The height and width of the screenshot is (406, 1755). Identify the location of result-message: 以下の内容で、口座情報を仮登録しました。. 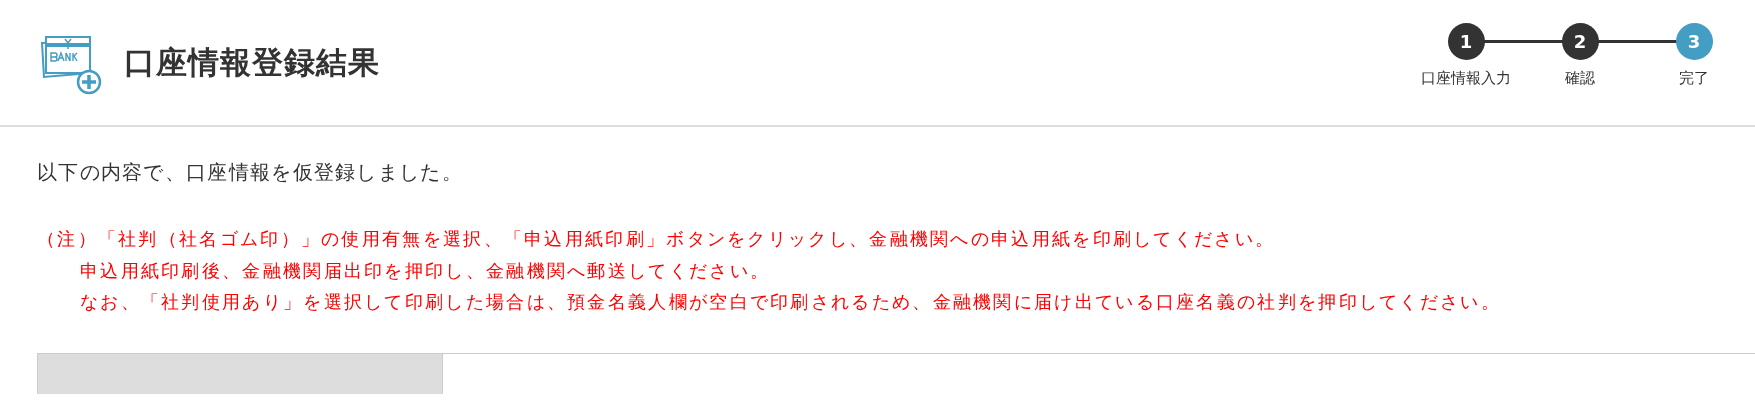
(250, 172).